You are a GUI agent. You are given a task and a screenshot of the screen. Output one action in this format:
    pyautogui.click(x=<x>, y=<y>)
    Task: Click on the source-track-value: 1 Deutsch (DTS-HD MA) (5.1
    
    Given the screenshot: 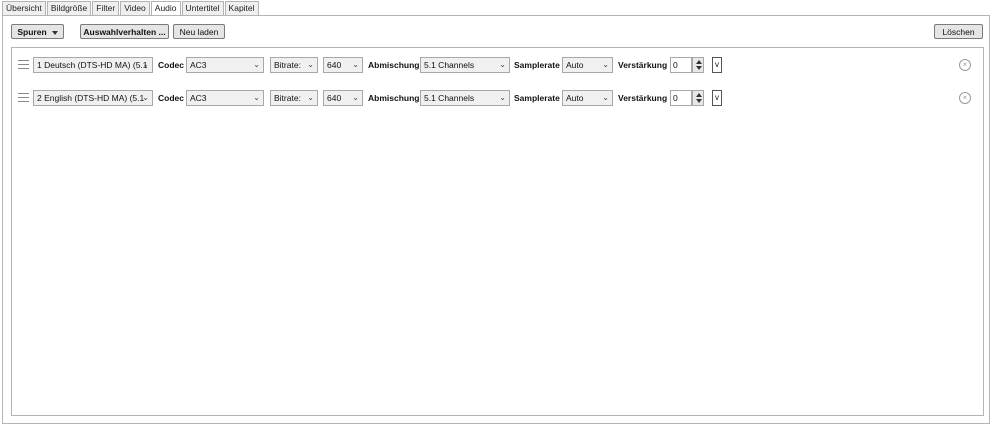 What is the action you would take?
    pyautogui.click(x=92, y=65)
    